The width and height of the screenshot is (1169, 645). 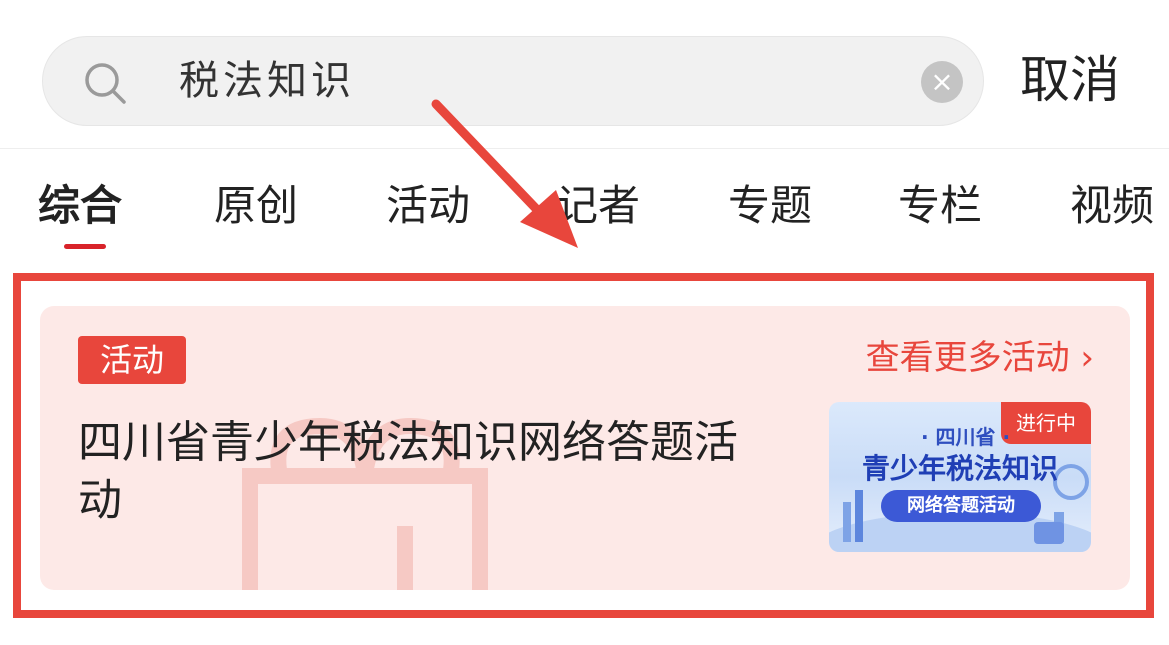 I want to click on divider, so click(x=584, y=148).